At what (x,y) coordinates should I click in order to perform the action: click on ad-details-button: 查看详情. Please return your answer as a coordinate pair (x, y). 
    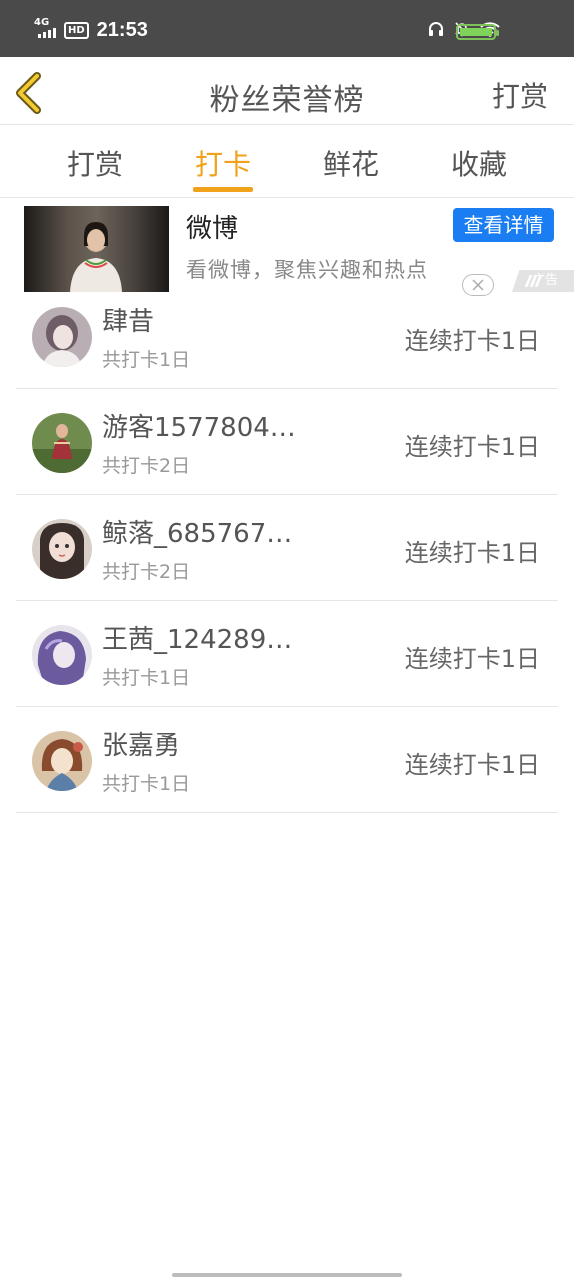
    Looking at the image, I should click on (503, 225).